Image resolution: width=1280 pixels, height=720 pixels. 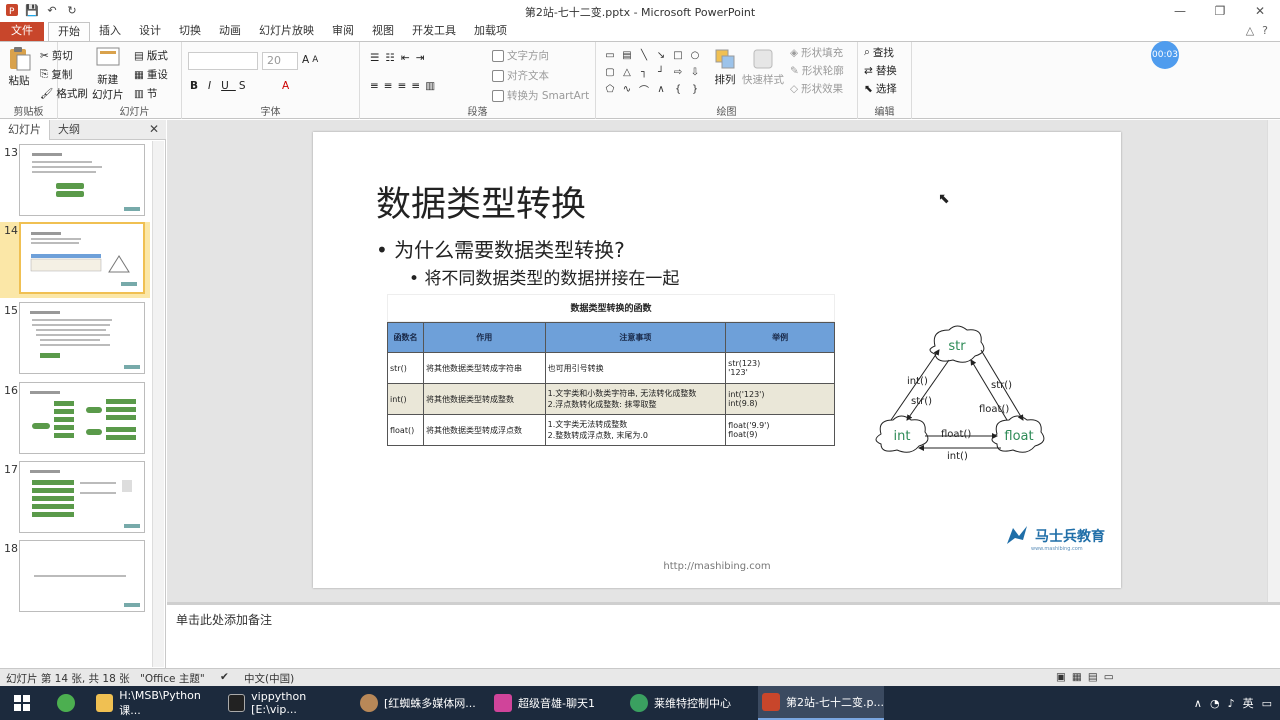 I want to click on tab-view: 视图, so click(x=383, y=31).